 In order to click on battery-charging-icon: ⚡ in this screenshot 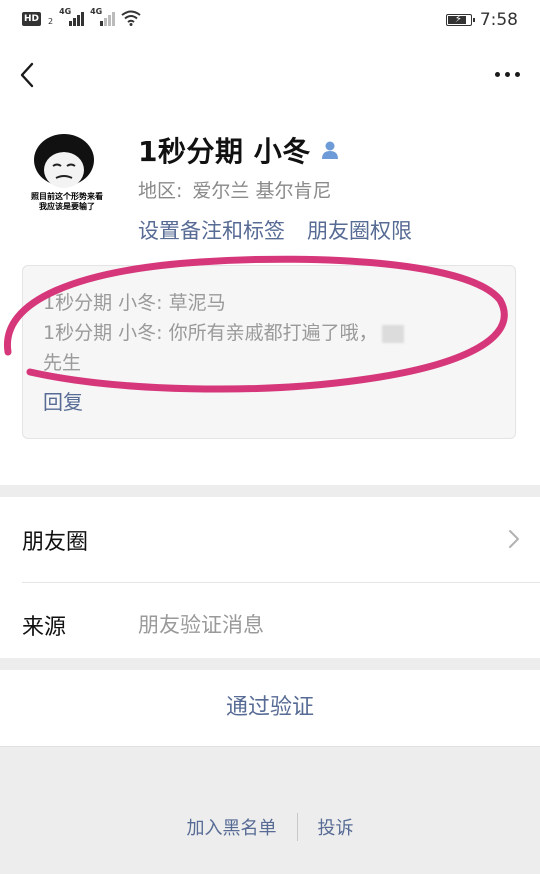, I will do `click(460, 20)`.